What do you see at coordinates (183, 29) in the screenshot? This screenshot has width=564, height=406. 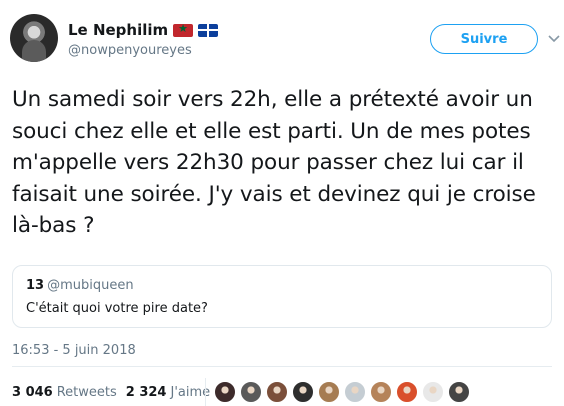 I see `flag-morocco-icon` at bounding box center [183, 29].